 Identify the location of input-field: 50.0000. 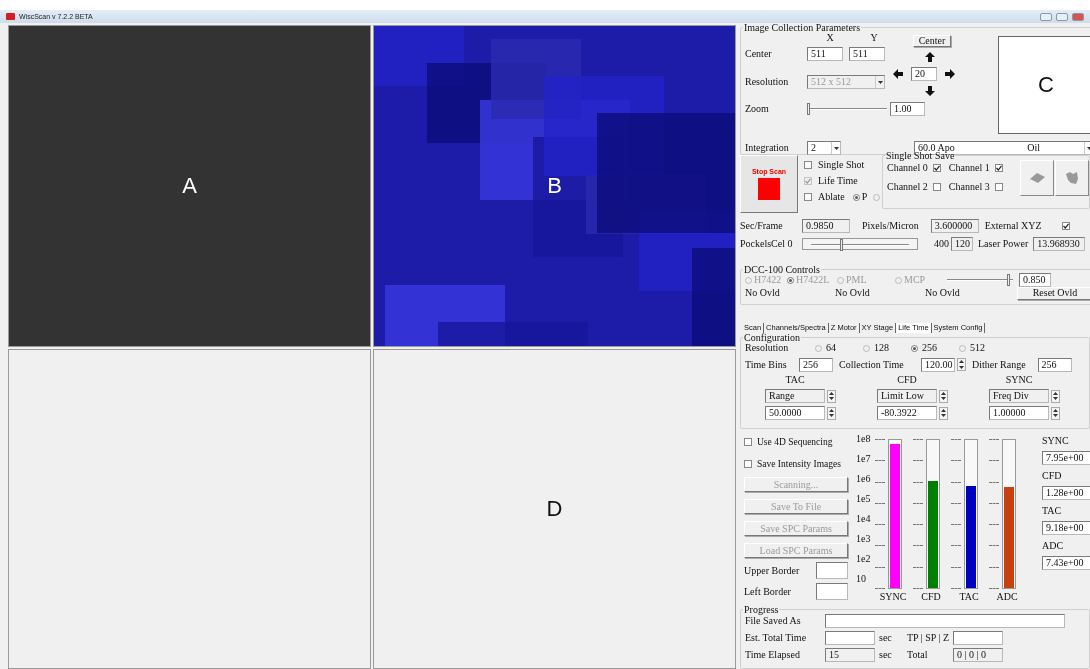
(795, 413).